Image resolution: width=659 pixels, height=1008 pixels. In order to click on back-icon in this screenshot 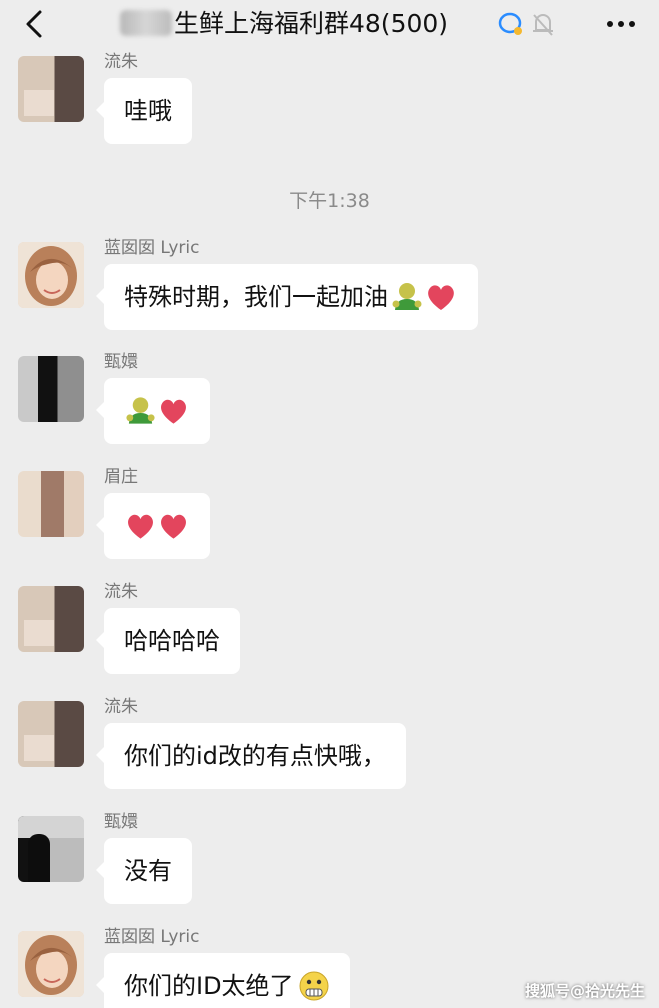, I will do `click(36, 24)`.